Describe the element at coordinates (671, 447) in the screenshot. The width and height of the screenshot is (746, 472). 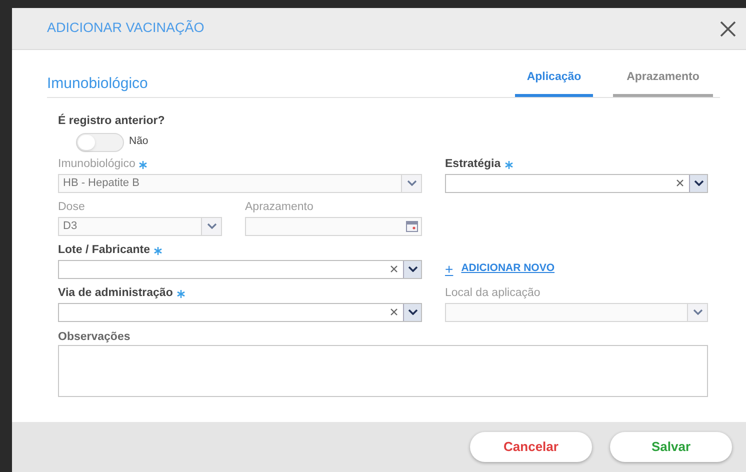
I see `save-button: Salvar` at that location.